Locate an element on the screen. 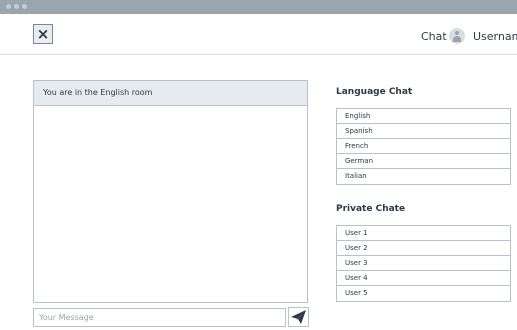 The height and width of the screenshot is (330, 517). top-header: × Chat Username is located at coordinates (258, 34).